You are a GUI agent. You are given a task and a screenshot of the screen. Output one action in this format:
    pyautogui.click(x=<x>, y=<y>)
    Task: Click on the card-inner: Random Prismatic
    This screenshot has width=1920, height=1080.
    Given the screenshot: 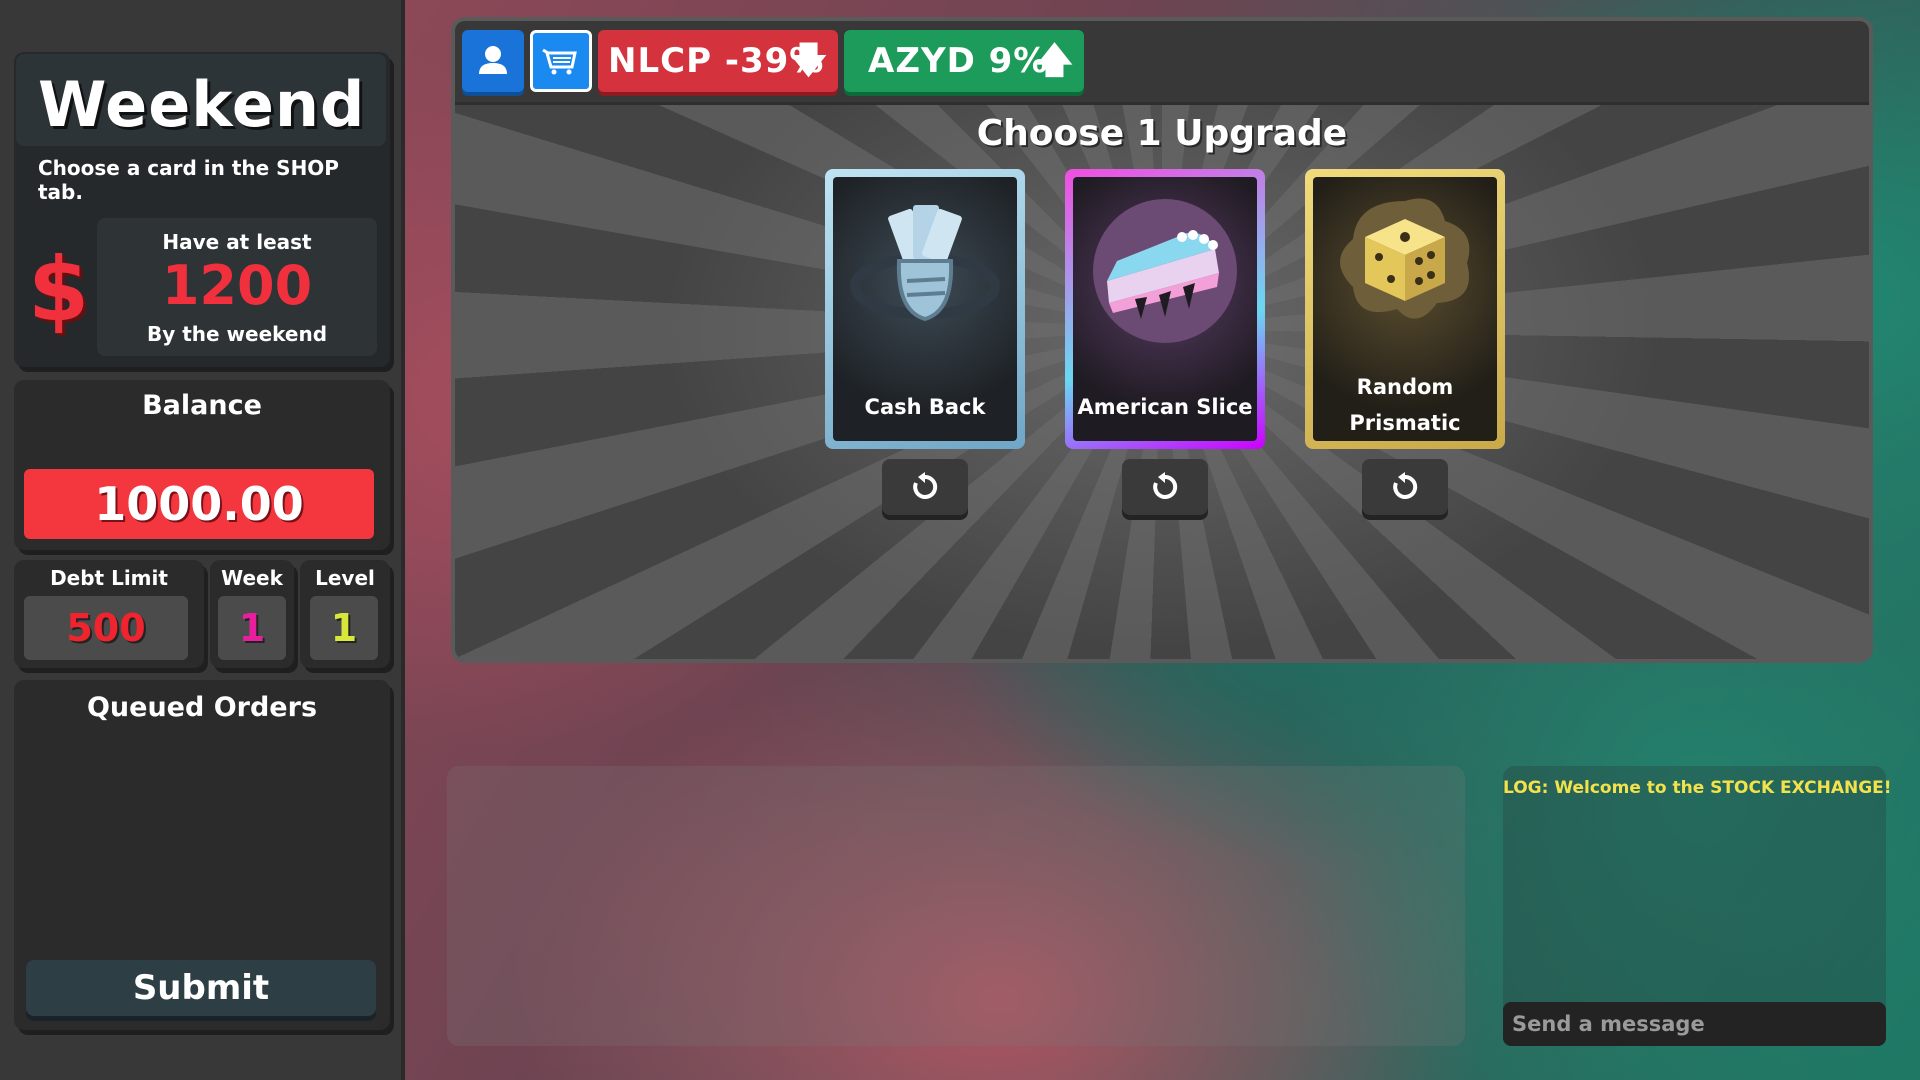 What is the action you would take?
    pyautogui.click(x=1405, y=309)
    